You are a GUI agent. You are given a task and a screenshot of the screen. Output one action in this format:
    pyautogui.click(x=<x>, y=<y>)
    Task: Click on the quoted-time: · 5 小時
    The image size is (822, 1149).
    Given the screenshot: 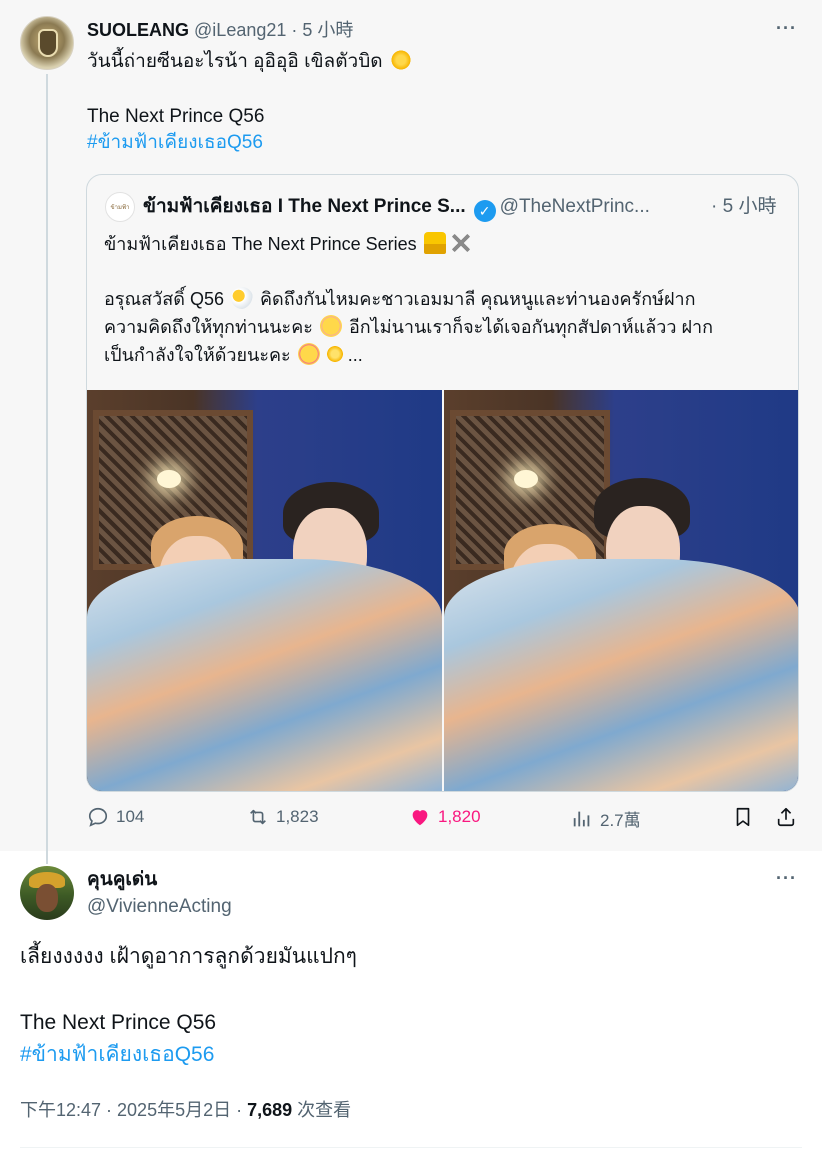 What is the action you would take?
    pyautogui.click(x=743, y=207)
    